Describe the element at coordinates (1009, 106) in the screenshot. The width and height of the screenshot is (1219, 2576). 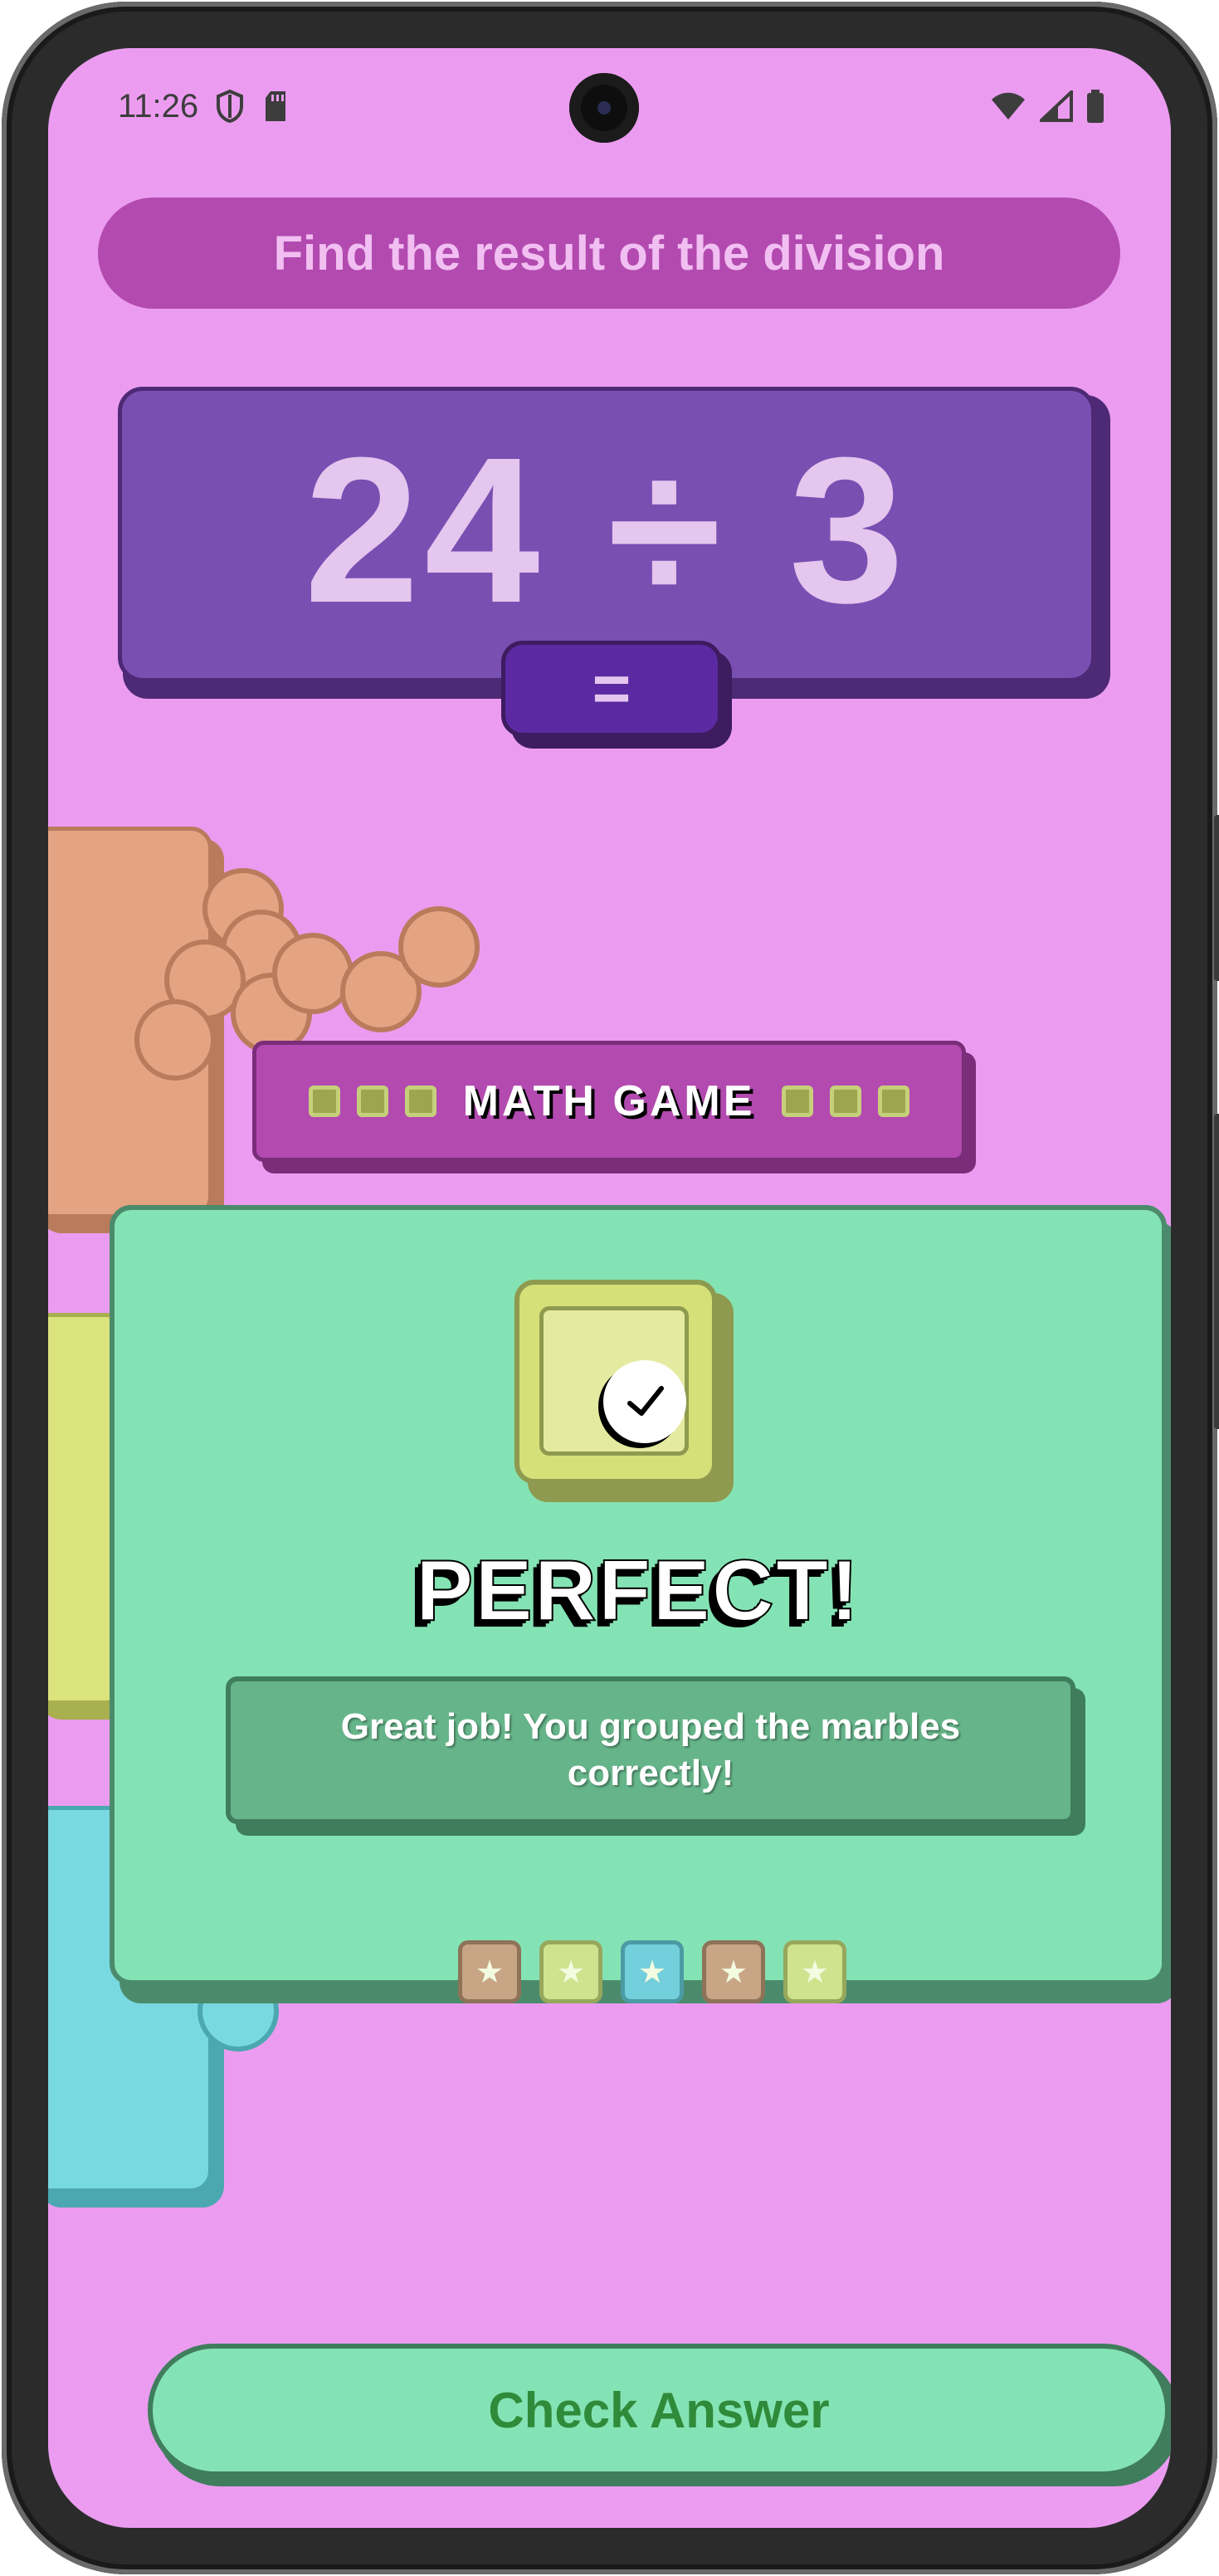
I see `wifi-icon` at that location.